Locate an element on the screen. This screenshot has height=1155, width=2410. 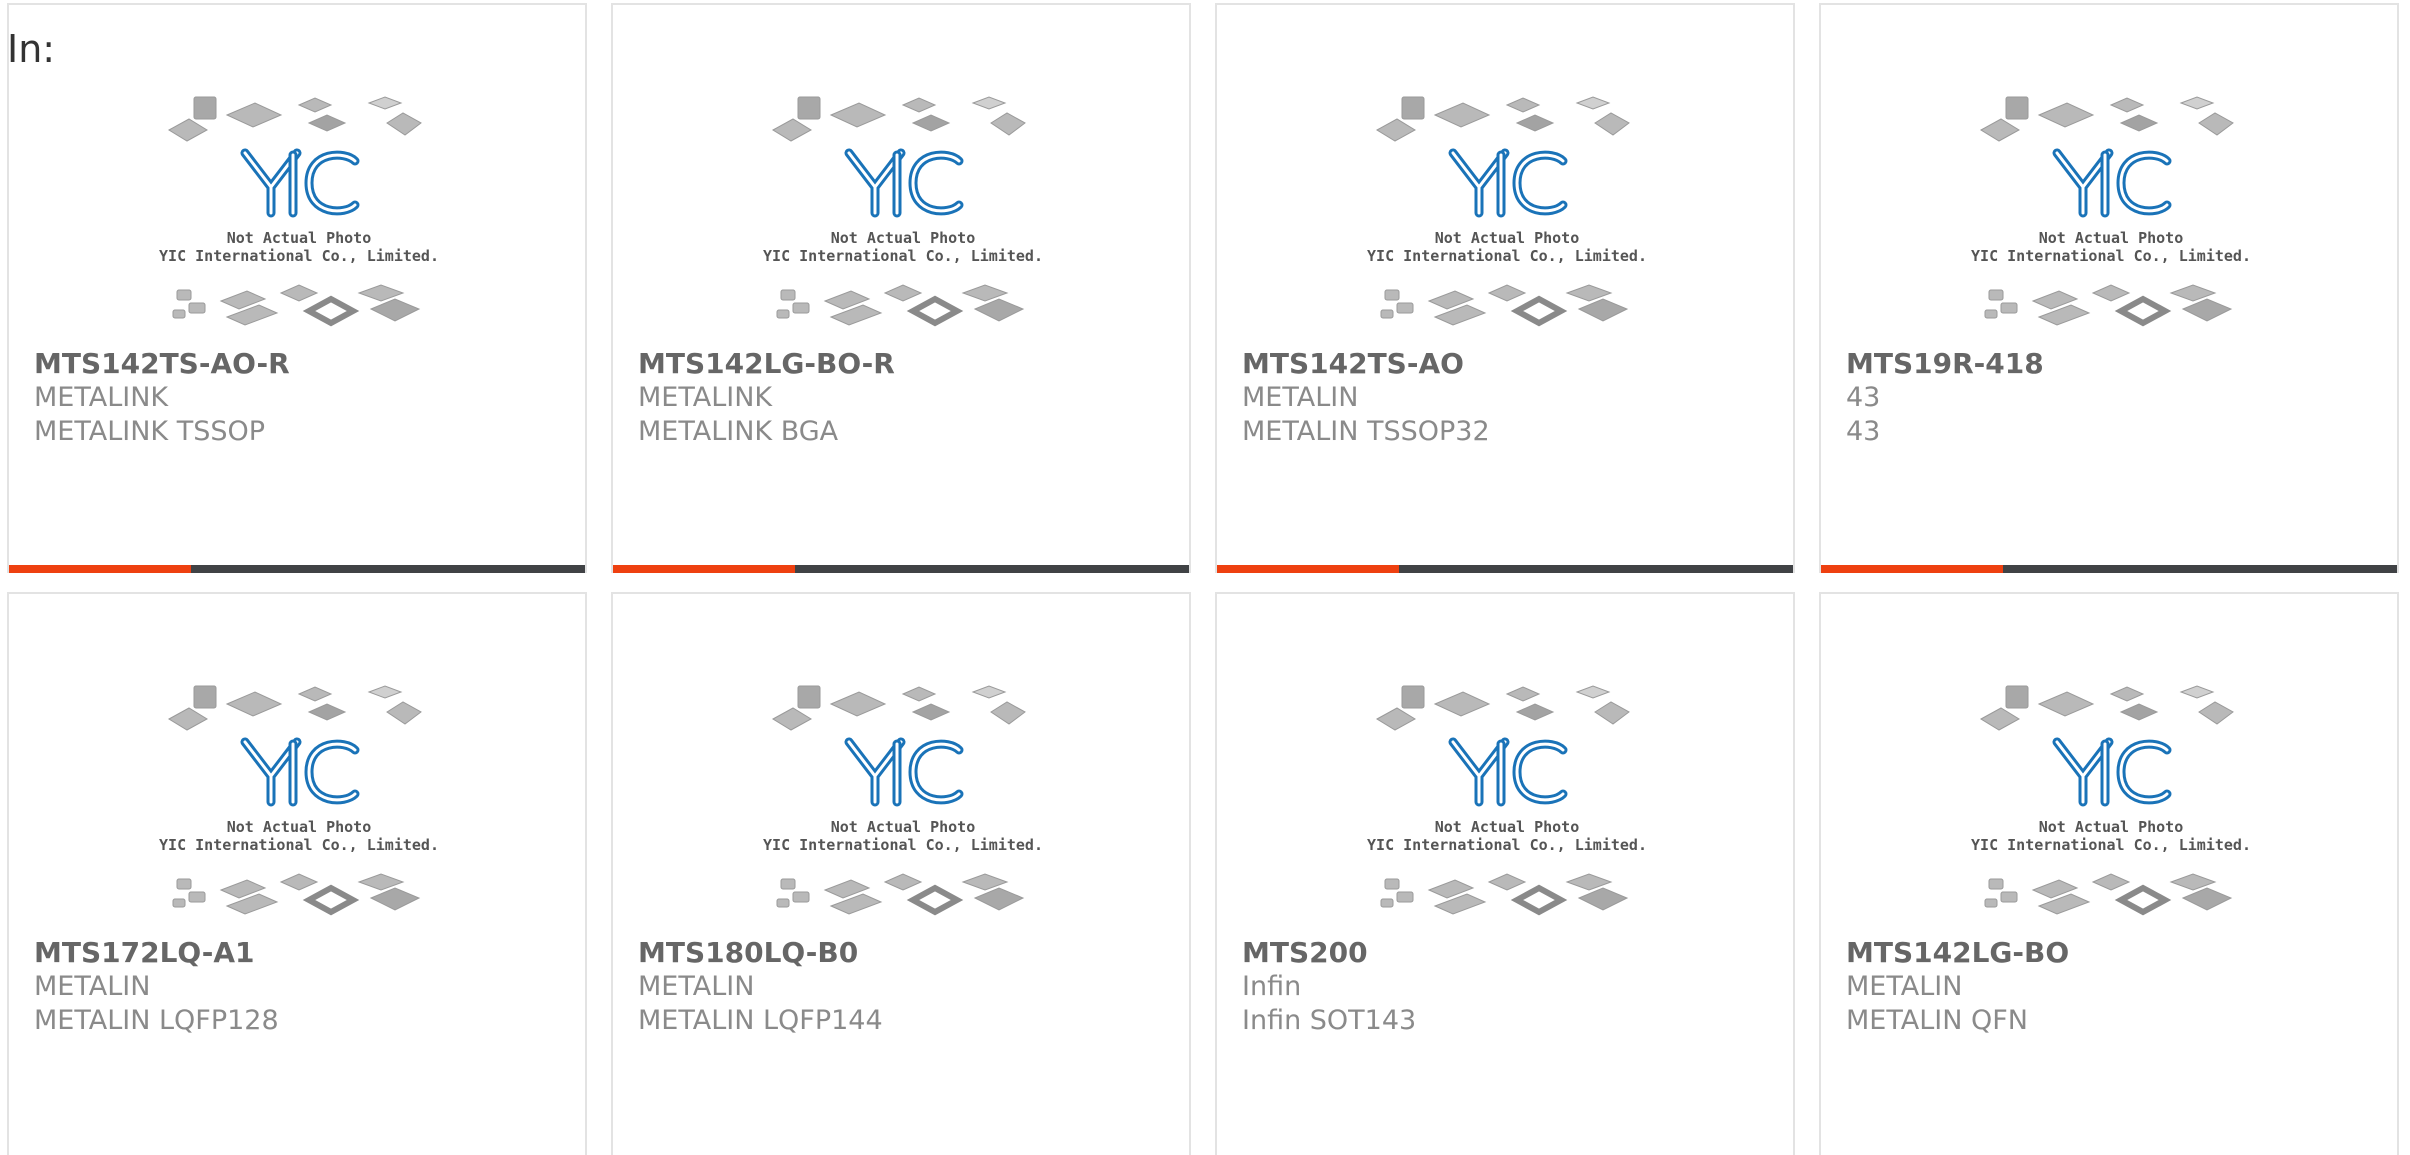
product-info: MTS200 Infin Infin SOT143 is located at coordinates (1507, 987).